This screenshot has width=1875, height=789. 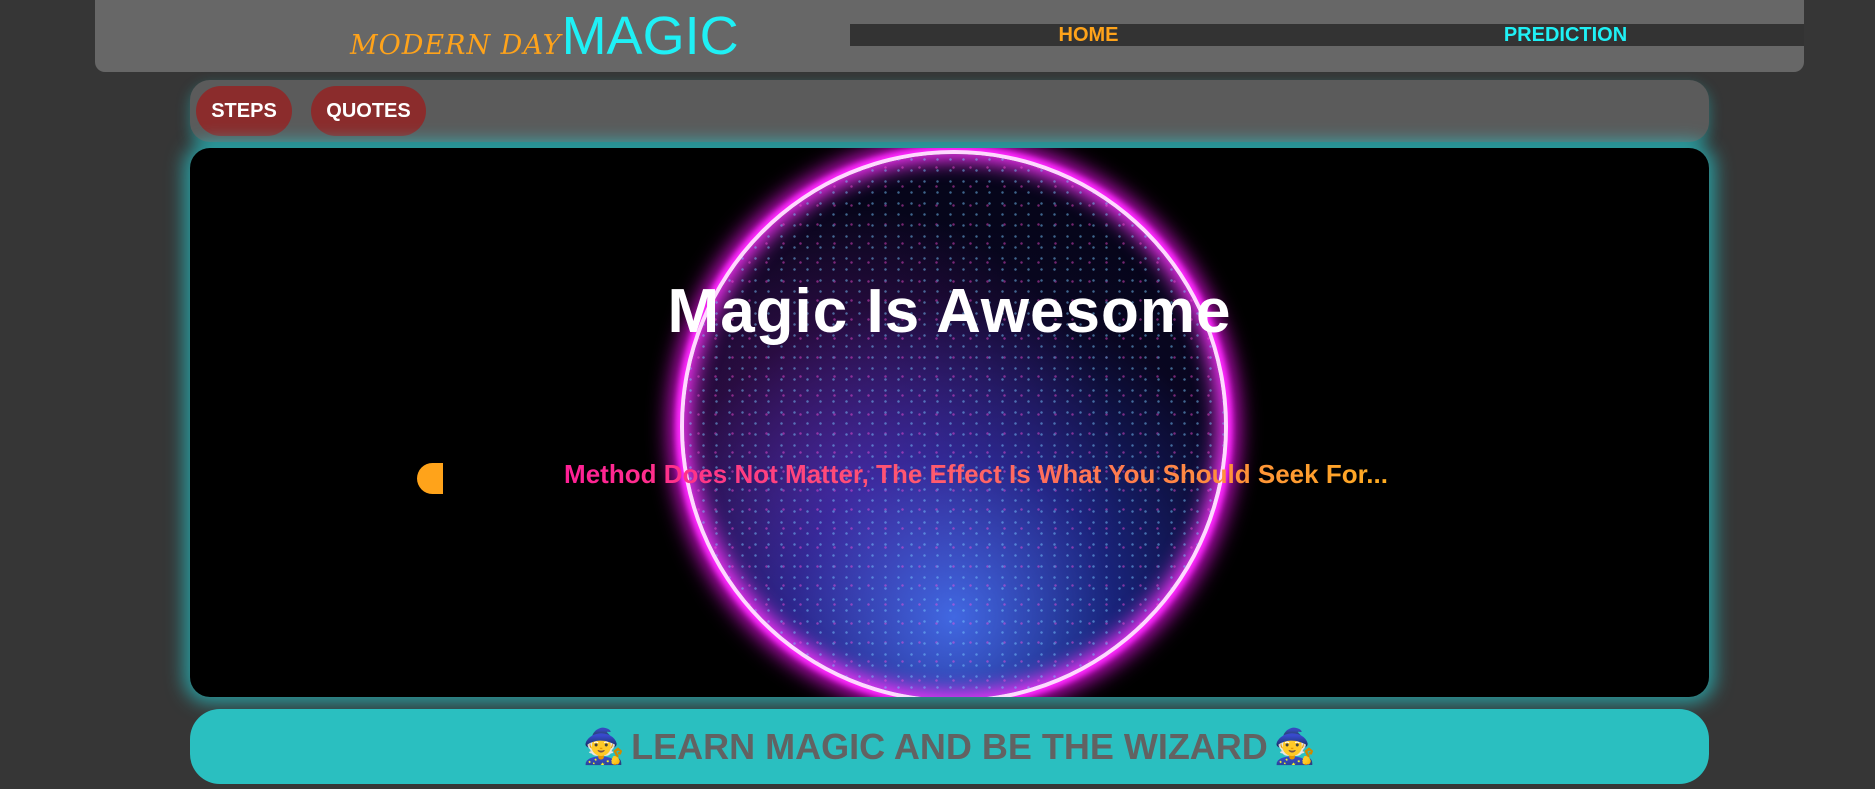 I want to click on quotes-button: QUOTES, so click(x=368, y=111).